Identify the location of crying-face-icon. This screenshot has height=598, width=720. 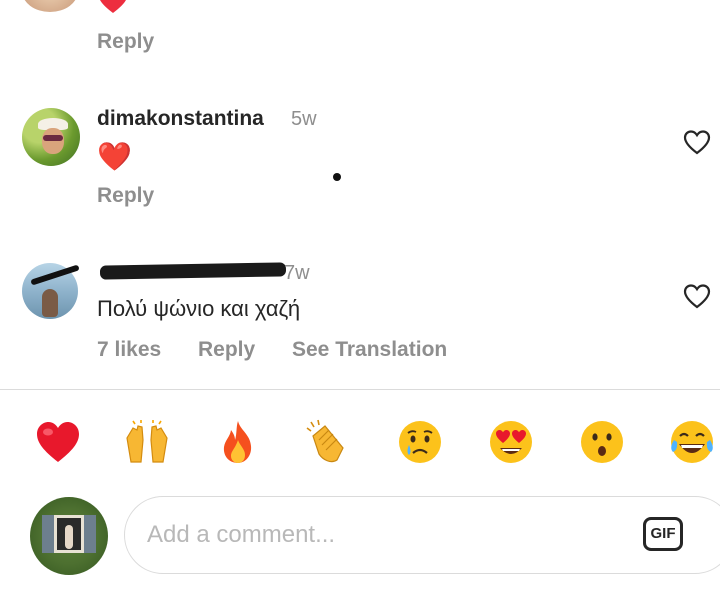
(420, 442).